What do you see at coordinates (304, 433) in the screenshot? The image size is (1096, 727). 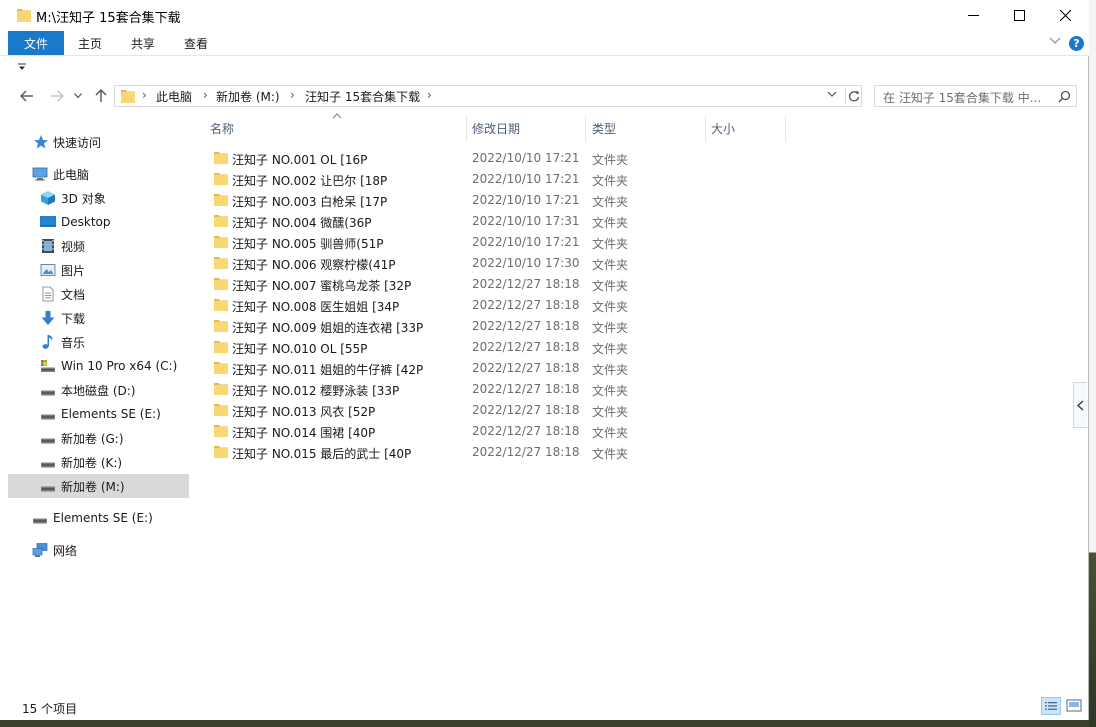 I see `file-name: 汪知子 NO.014 围裙 [40P` at bounding box center [304, 433].